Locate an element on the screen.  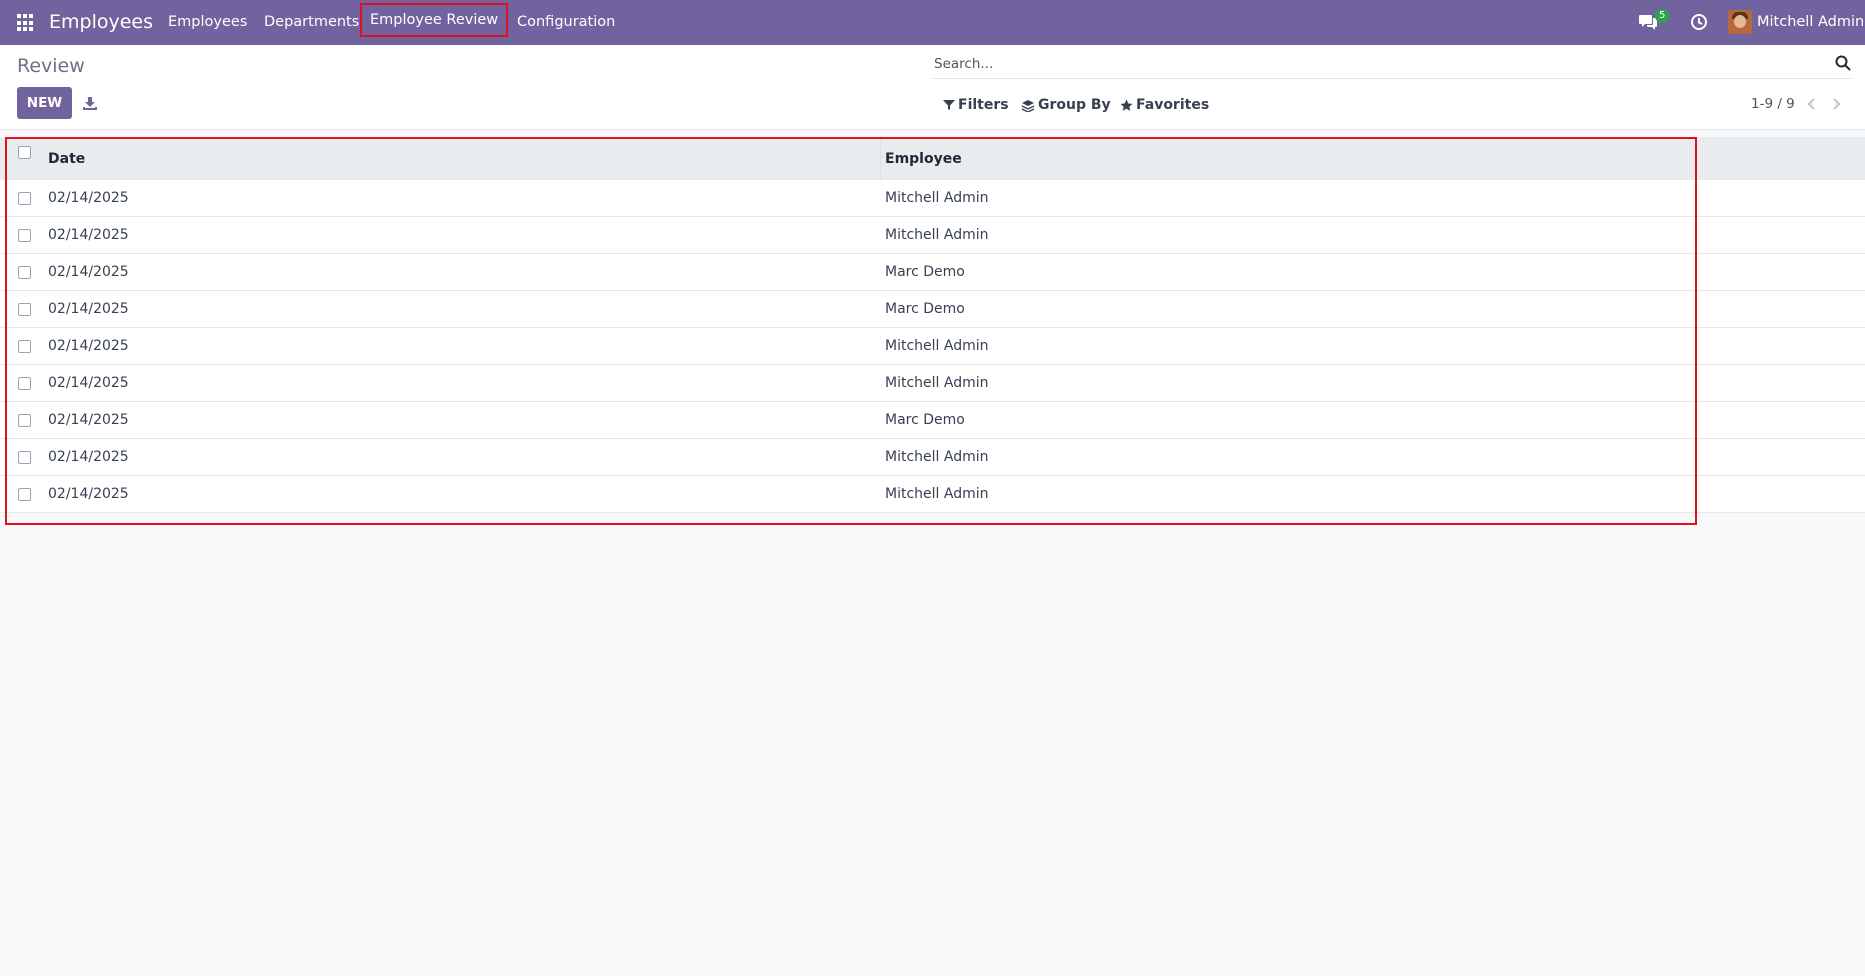
menu-employees: Employees is located at coordinates (207, 22).